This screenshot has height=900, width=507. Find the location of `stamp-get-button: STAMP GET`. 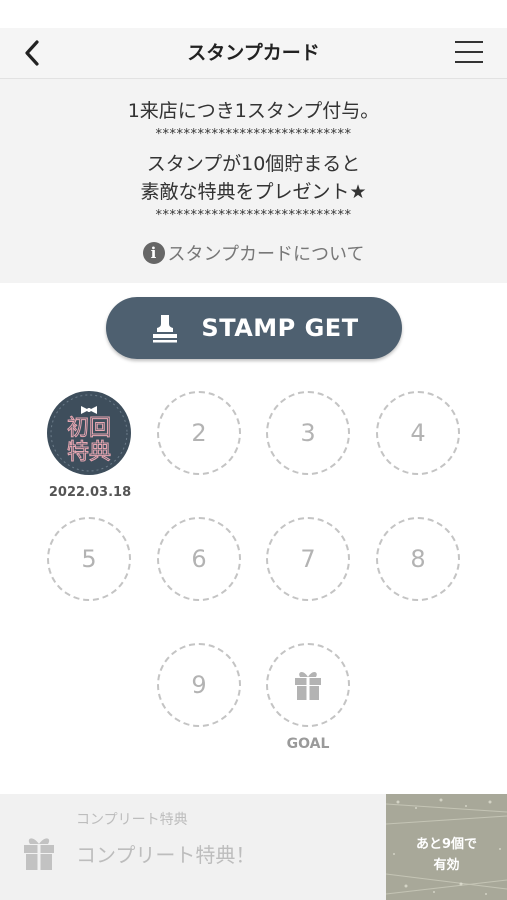

stamp-get-button: STAMP GET is located at coordinates (254, 328).